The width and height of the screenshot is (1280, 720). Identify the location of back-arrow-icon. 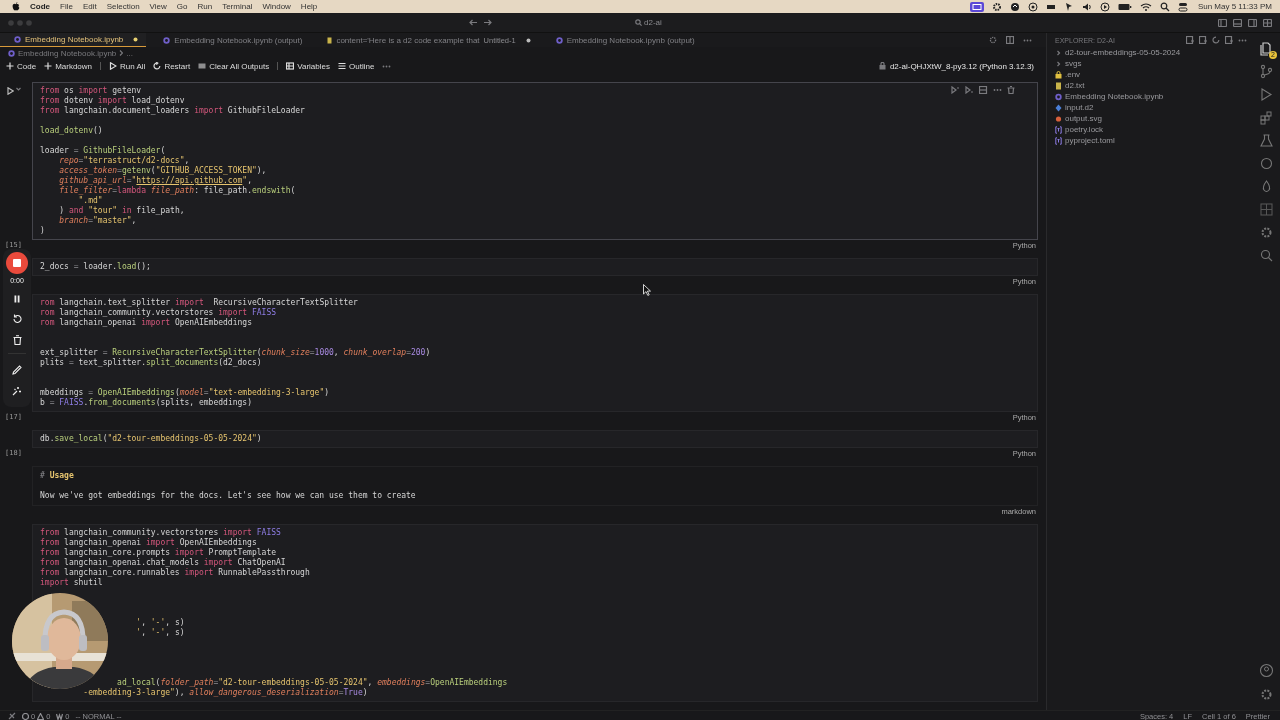
(473, 22).